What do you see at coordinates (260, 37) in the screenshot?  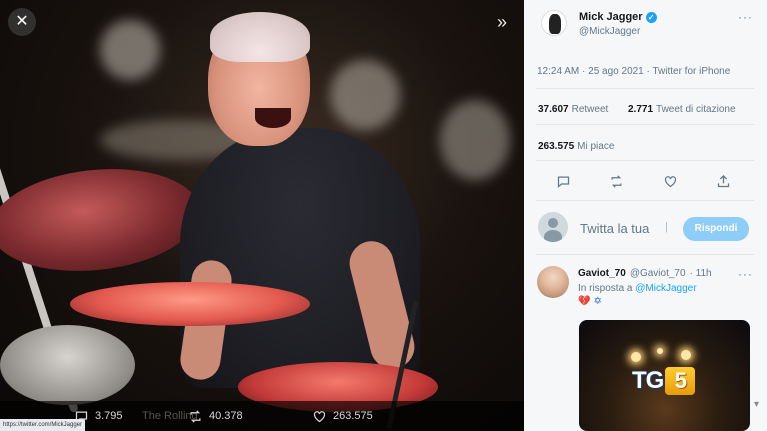 I see `drummer-hair` at bounding box center [260, 37].